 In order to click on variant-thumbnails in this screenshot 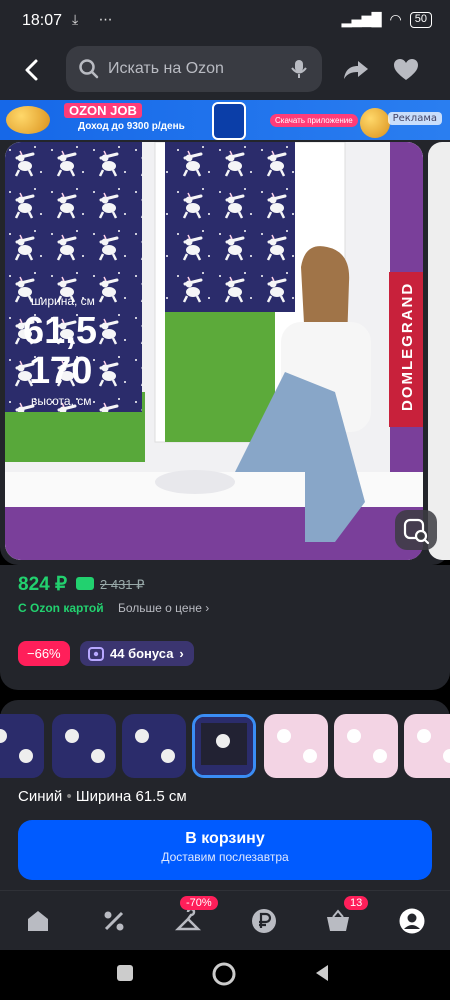, I will do `click(225, 746)`.